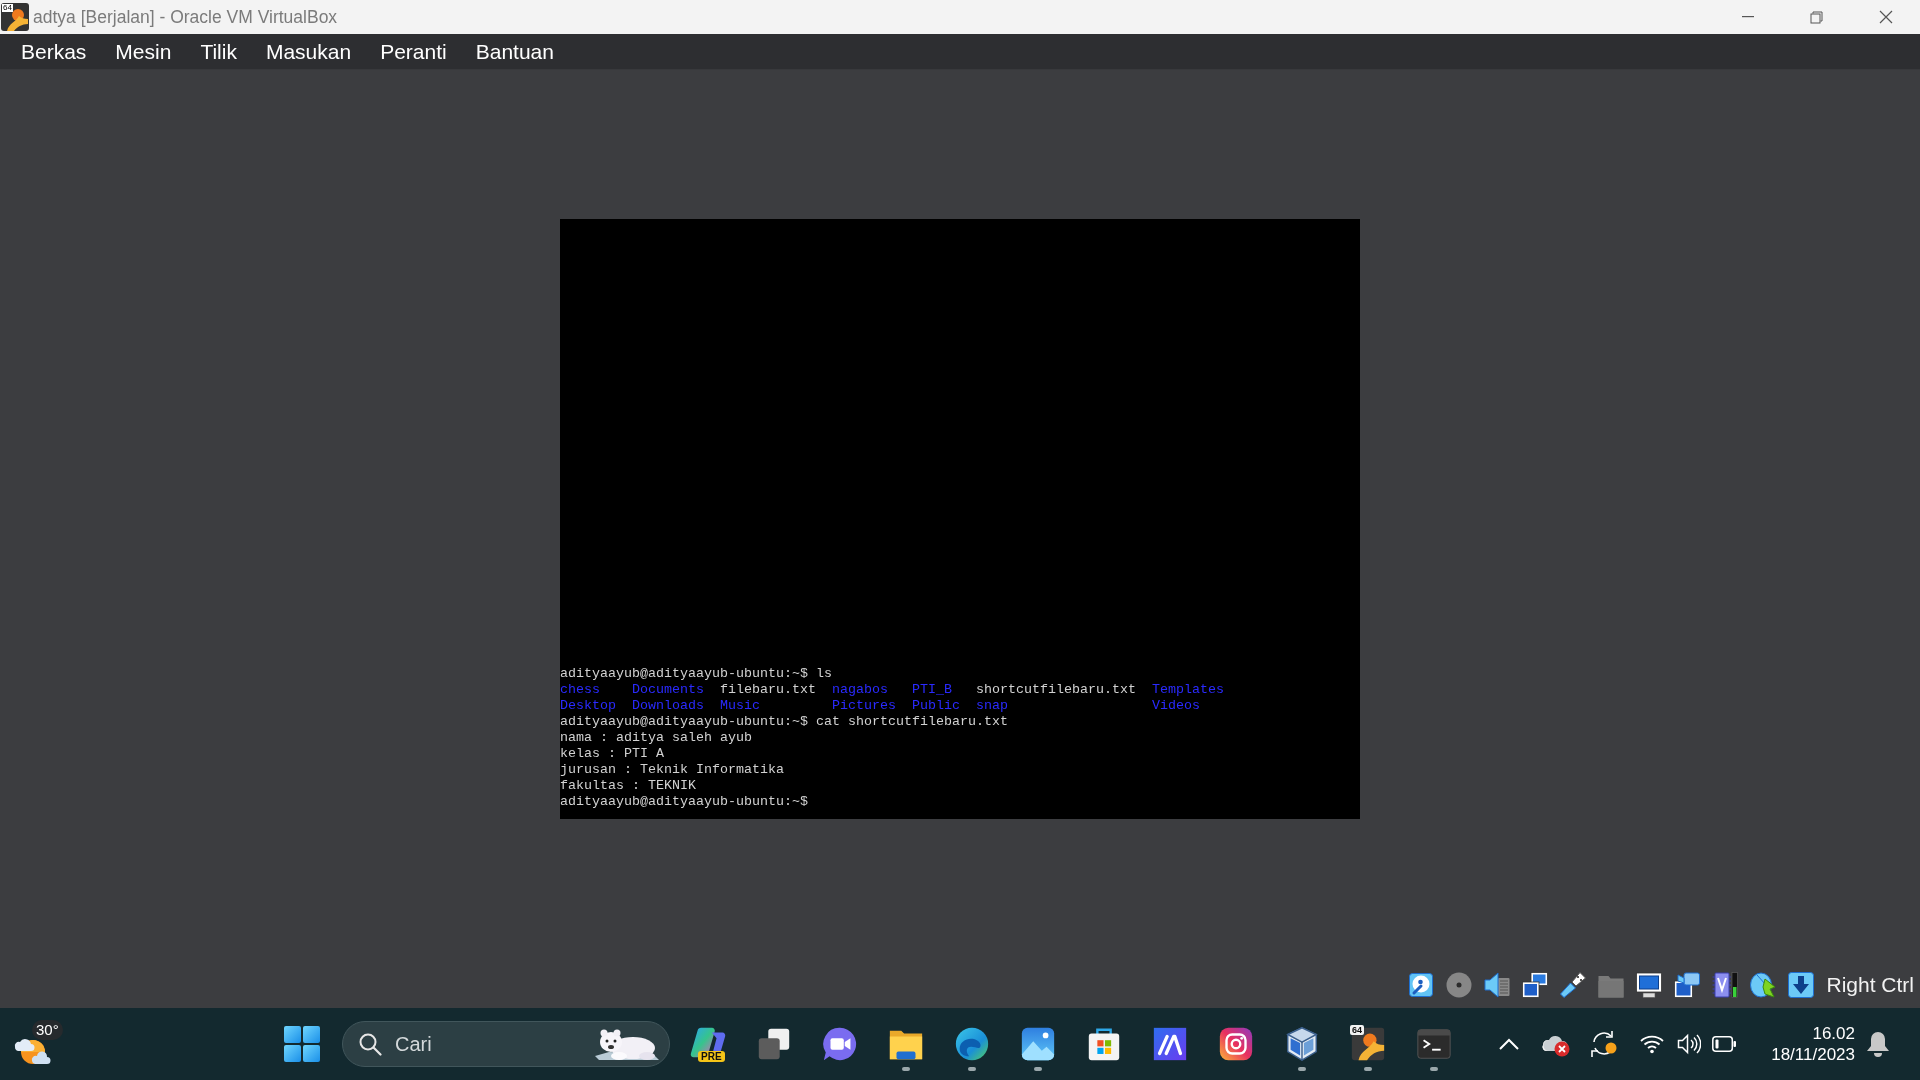 The image size is (1920, 1080). What do you see at coordinates (1055, 690) in the screenshot?
I see `file-name: shortcutfilebaru.txt` at bounding box center [1055, 690].